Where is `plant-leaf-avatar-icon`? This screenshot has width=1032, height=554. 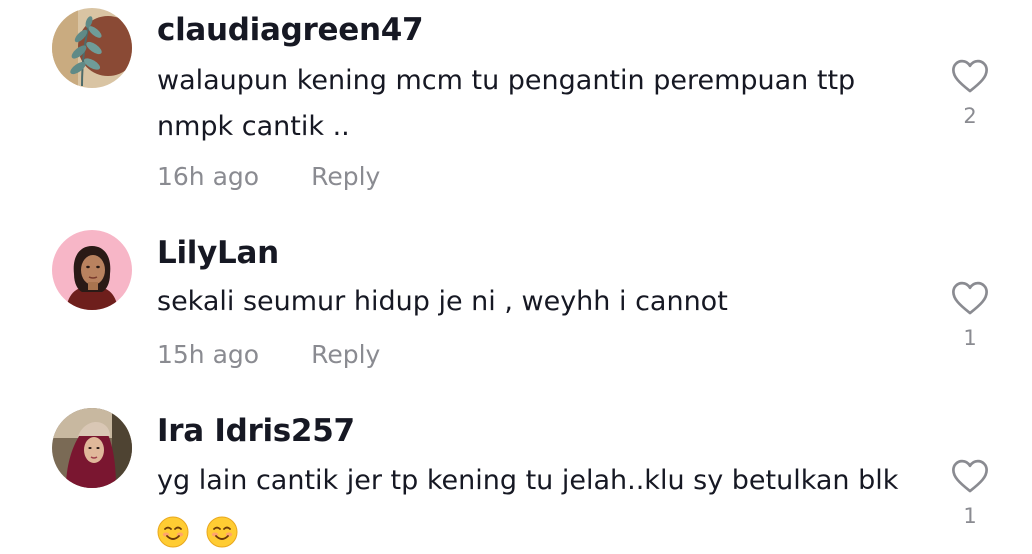
plant-leaf-avatar-icon is located at coordinates (92, 48).